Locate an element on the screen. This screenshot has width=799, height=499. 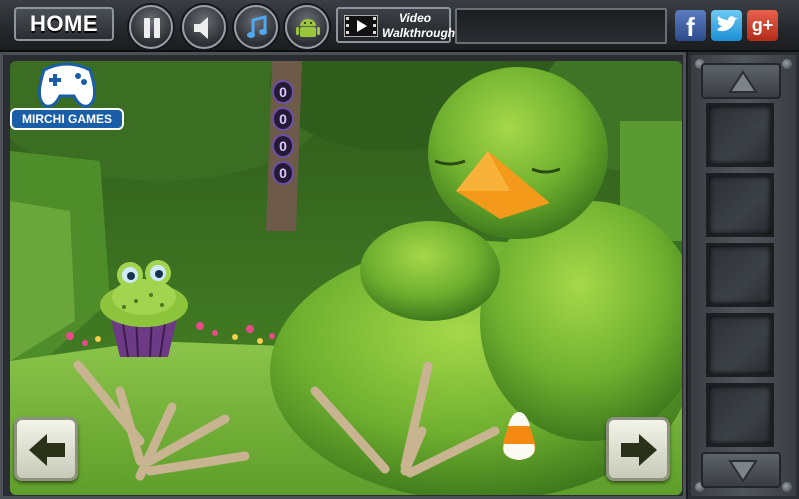
navigate-right-button is located at coordinates (638, 449).